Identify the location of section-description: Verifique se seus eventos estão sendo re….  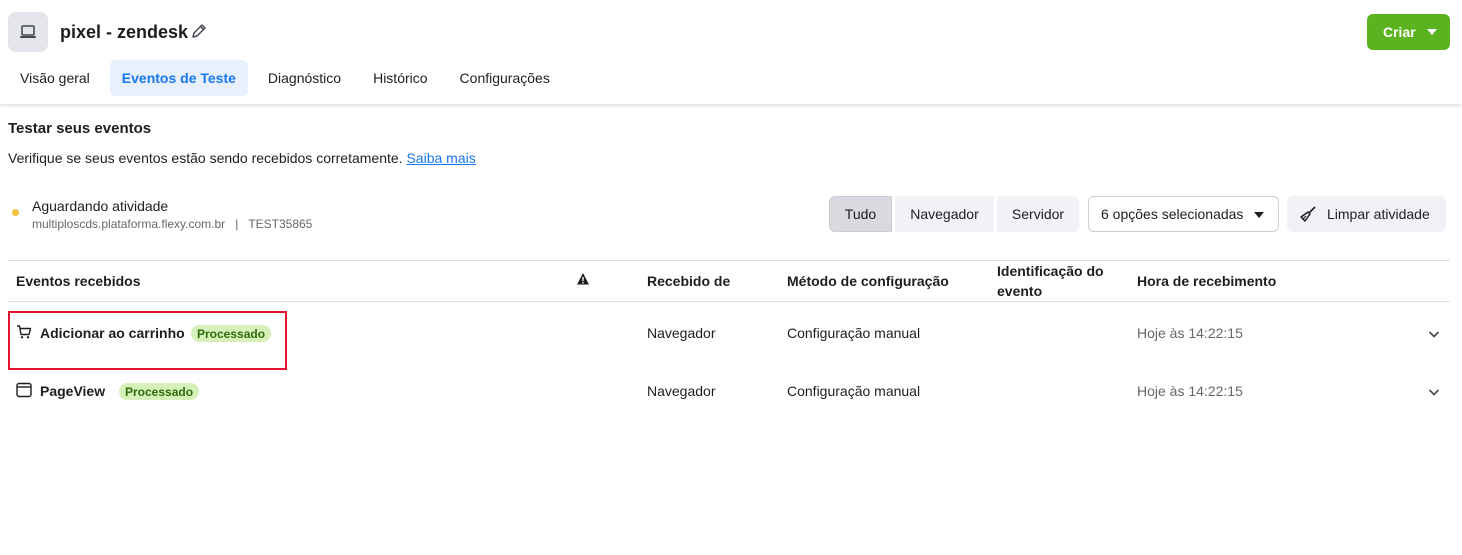
(242, 158).